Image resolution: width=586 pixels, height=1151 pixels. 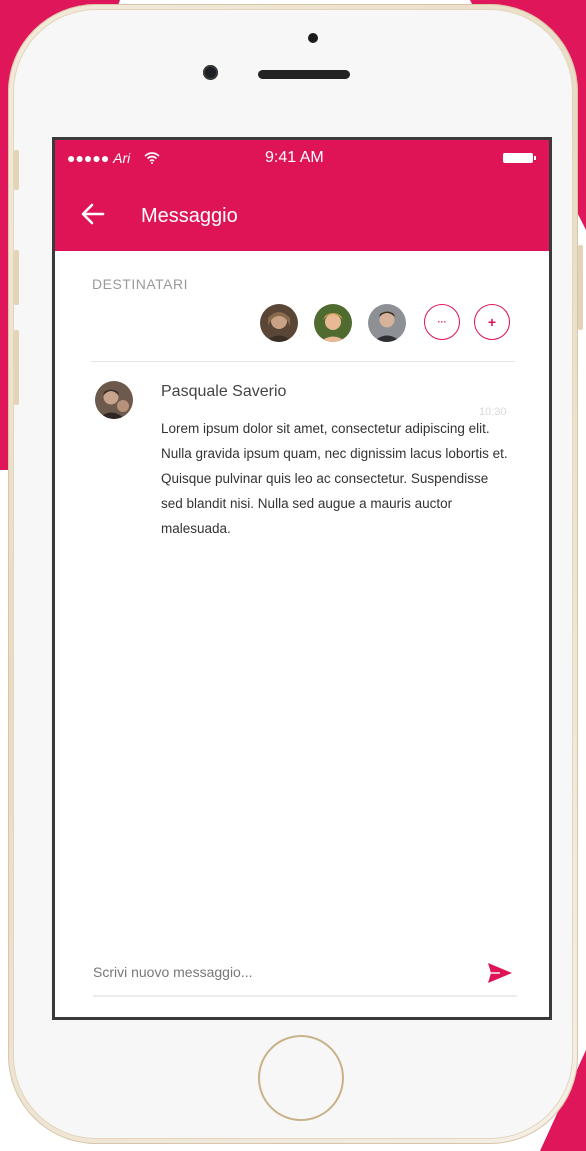 I want to click on more-recipients-button: ···, so click(x=442, y=322).